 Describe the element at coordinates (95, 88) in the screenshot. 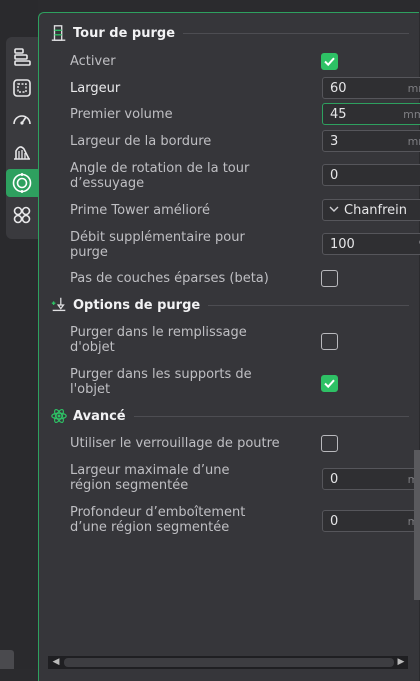

I see `setting-label: Largeur` at that location.